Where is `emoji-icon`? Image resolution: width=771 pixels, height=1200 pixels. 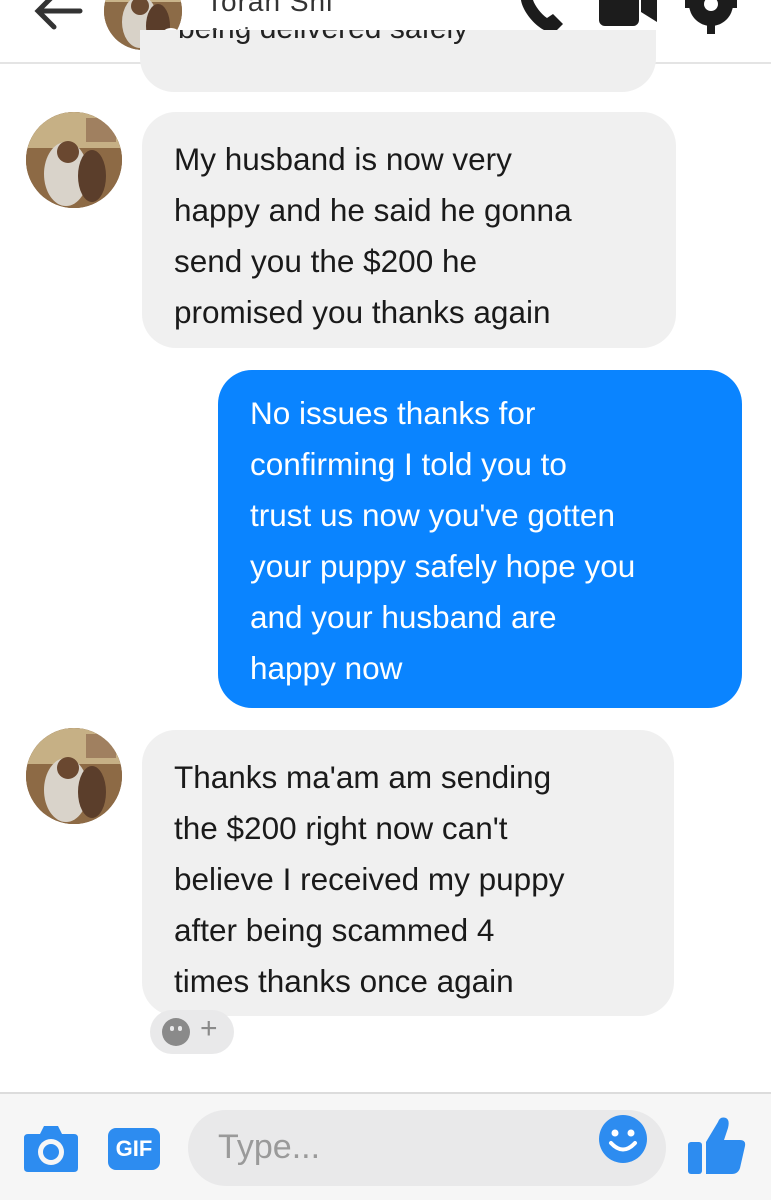
emoji-icon is located at coordinates (623, 1139).